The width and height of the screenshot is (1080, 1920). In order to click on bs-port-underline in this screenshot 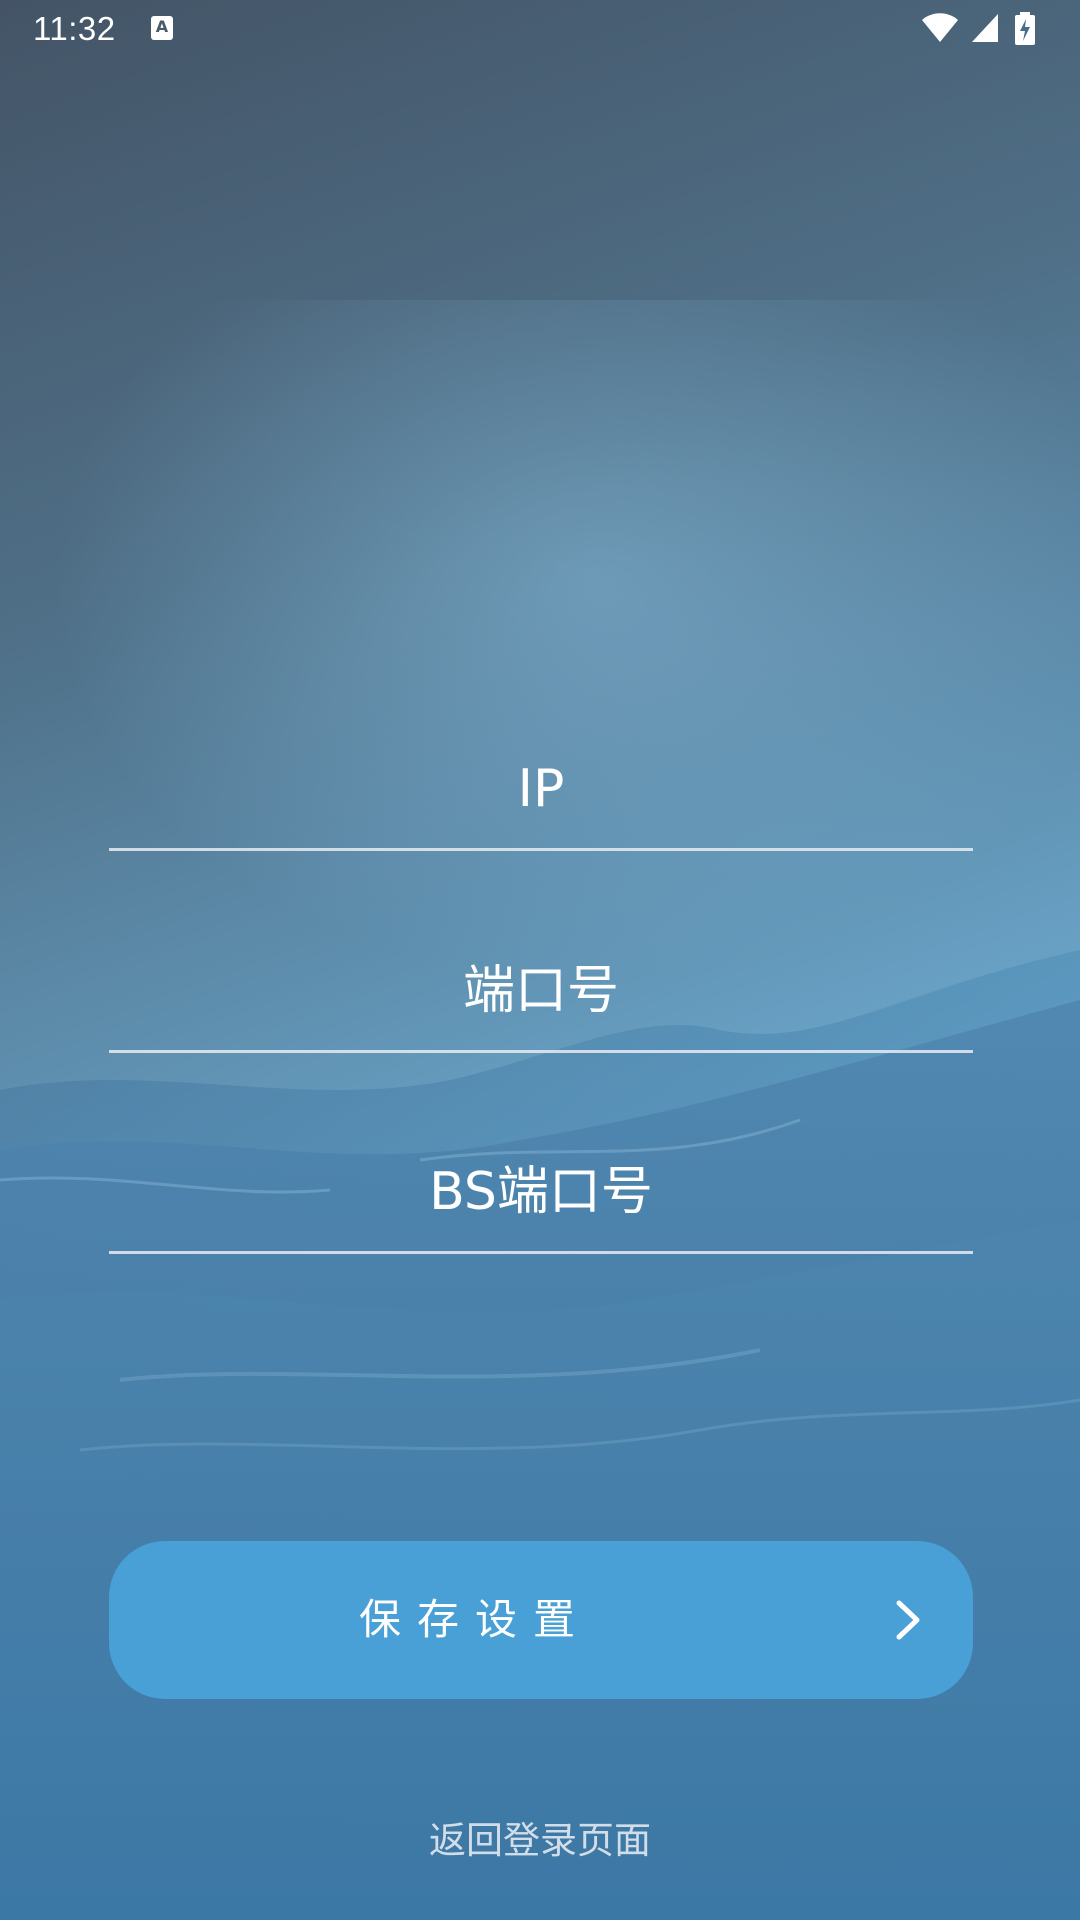, I will do `click(541, 1252)`.